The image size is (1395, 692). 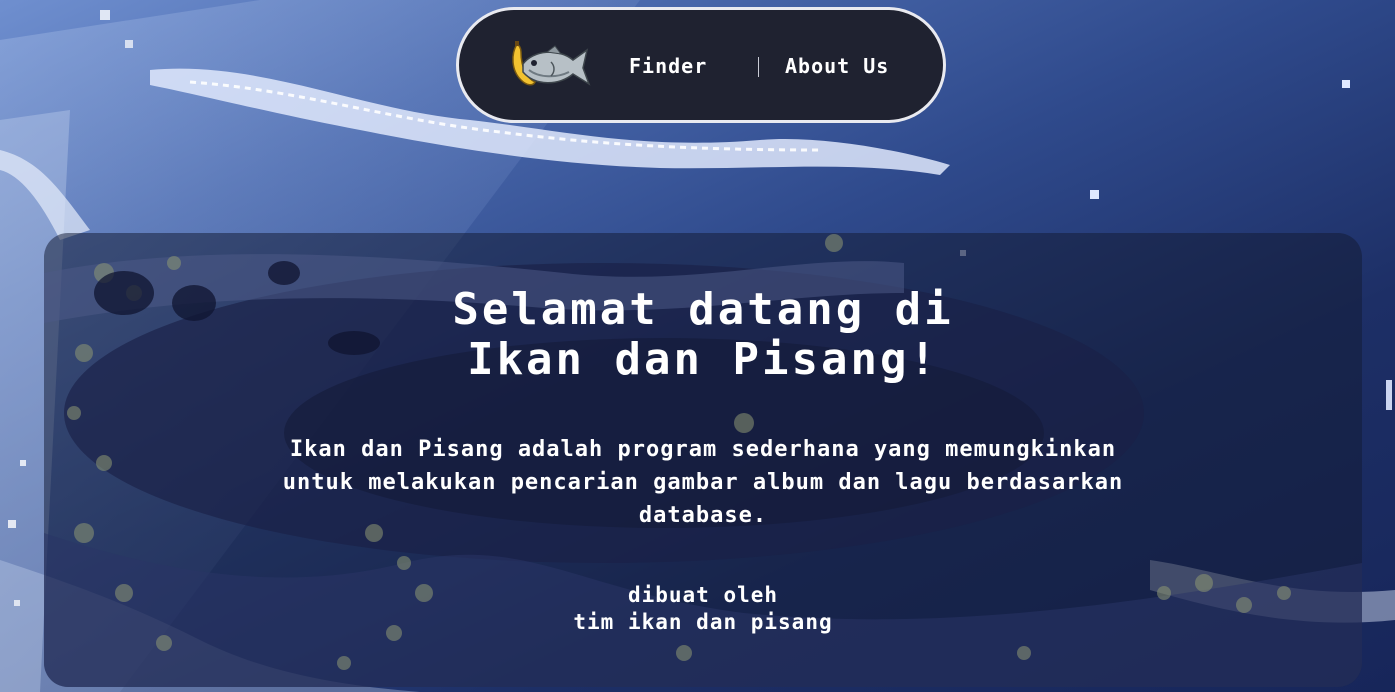 What do you see at coordinates (703, 359) in the screenshot?
I see `title-line-2: Ikan dan Pisang!` at bounding box center [703, 359].